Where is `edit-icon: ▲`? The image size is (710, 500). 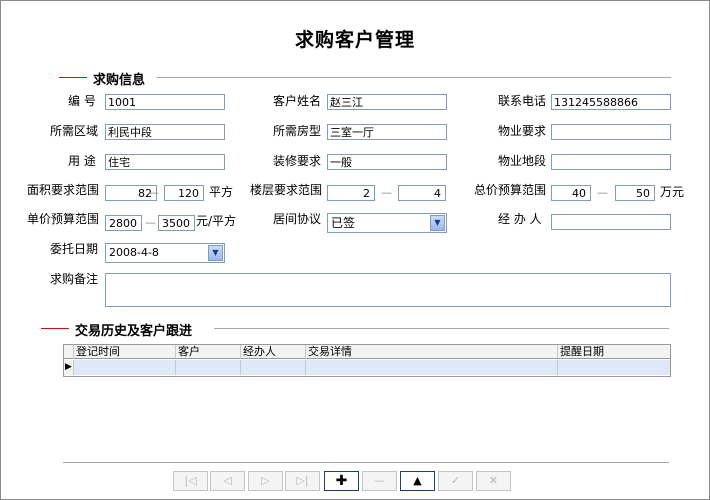 edit-icon: ▲ is located at coordinates (417, 480).